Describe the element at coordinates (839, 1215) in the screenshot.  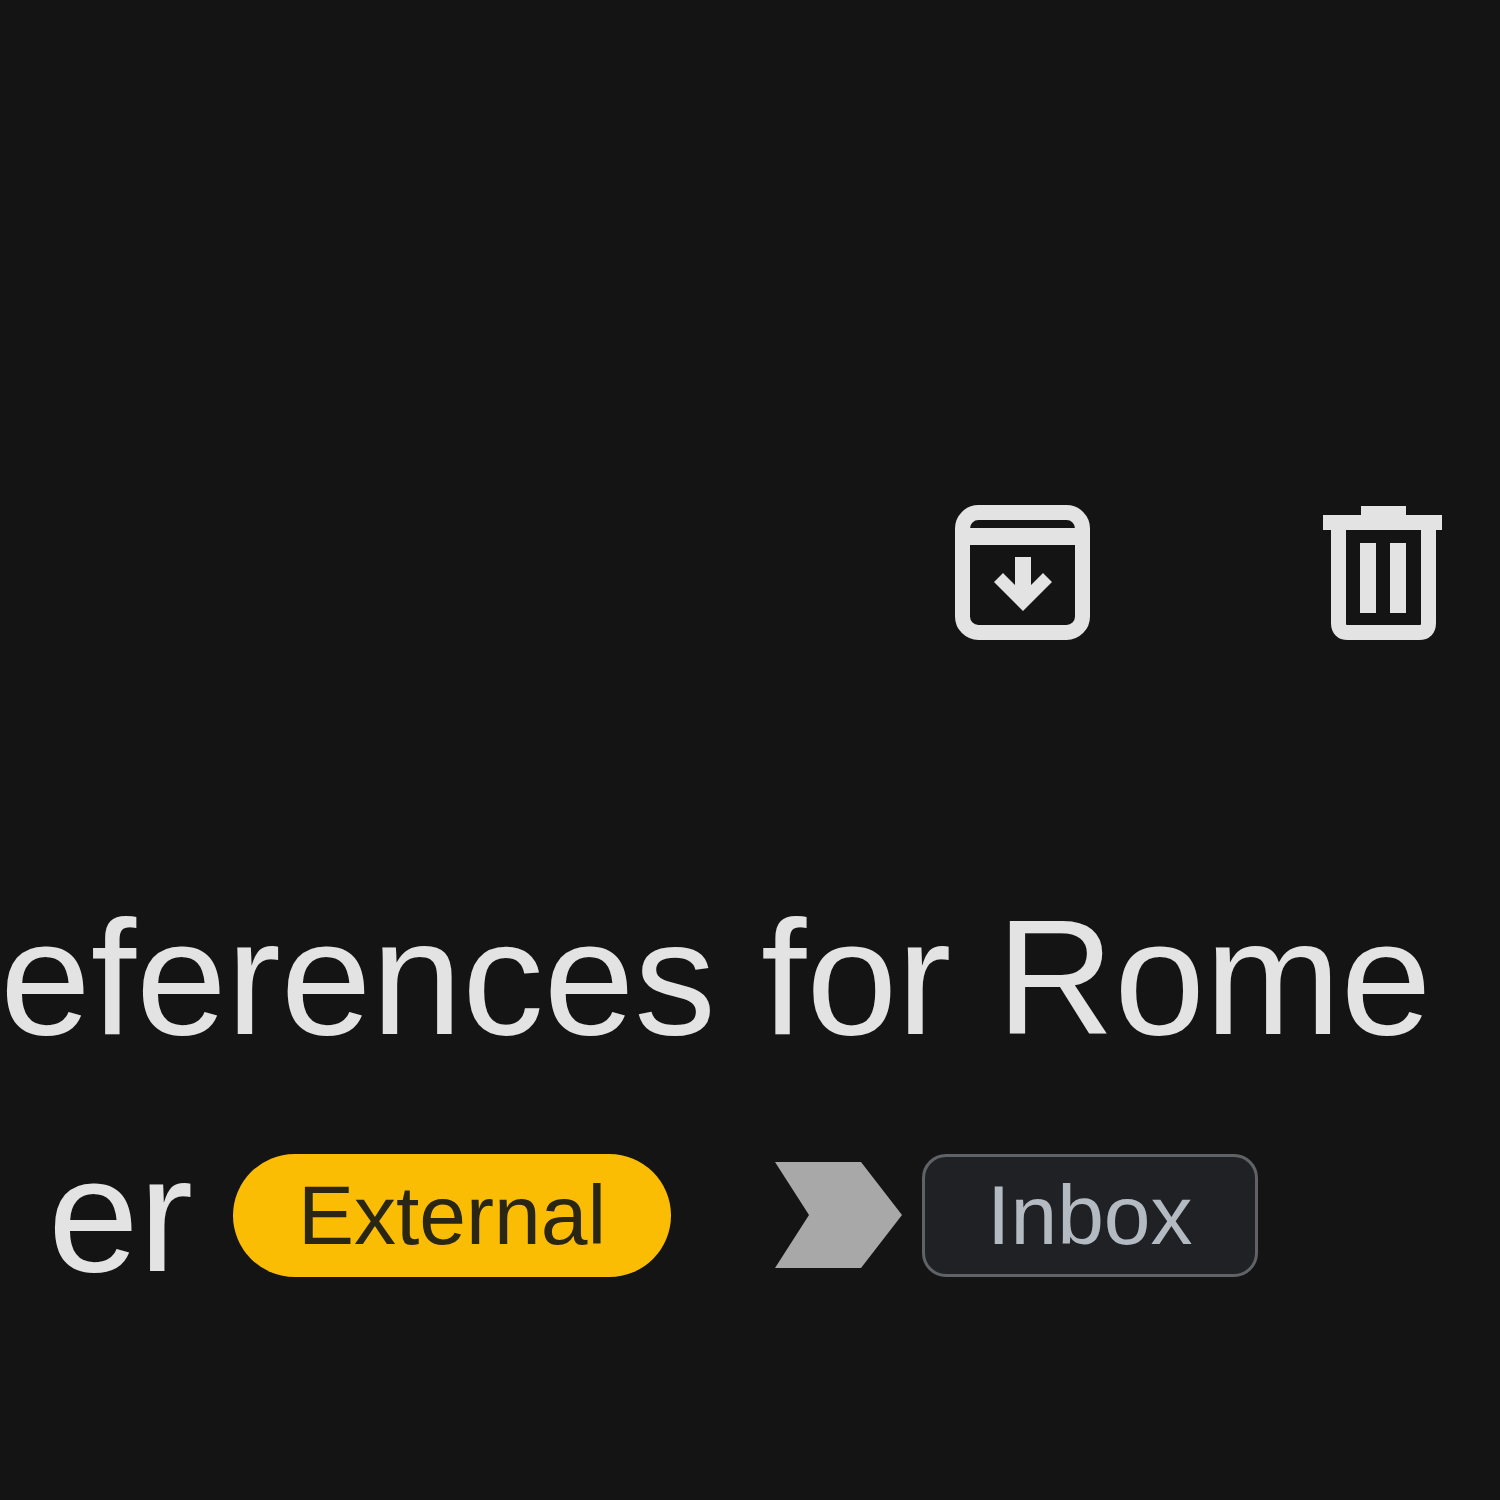
I see `importance-marker-icon` at that location.